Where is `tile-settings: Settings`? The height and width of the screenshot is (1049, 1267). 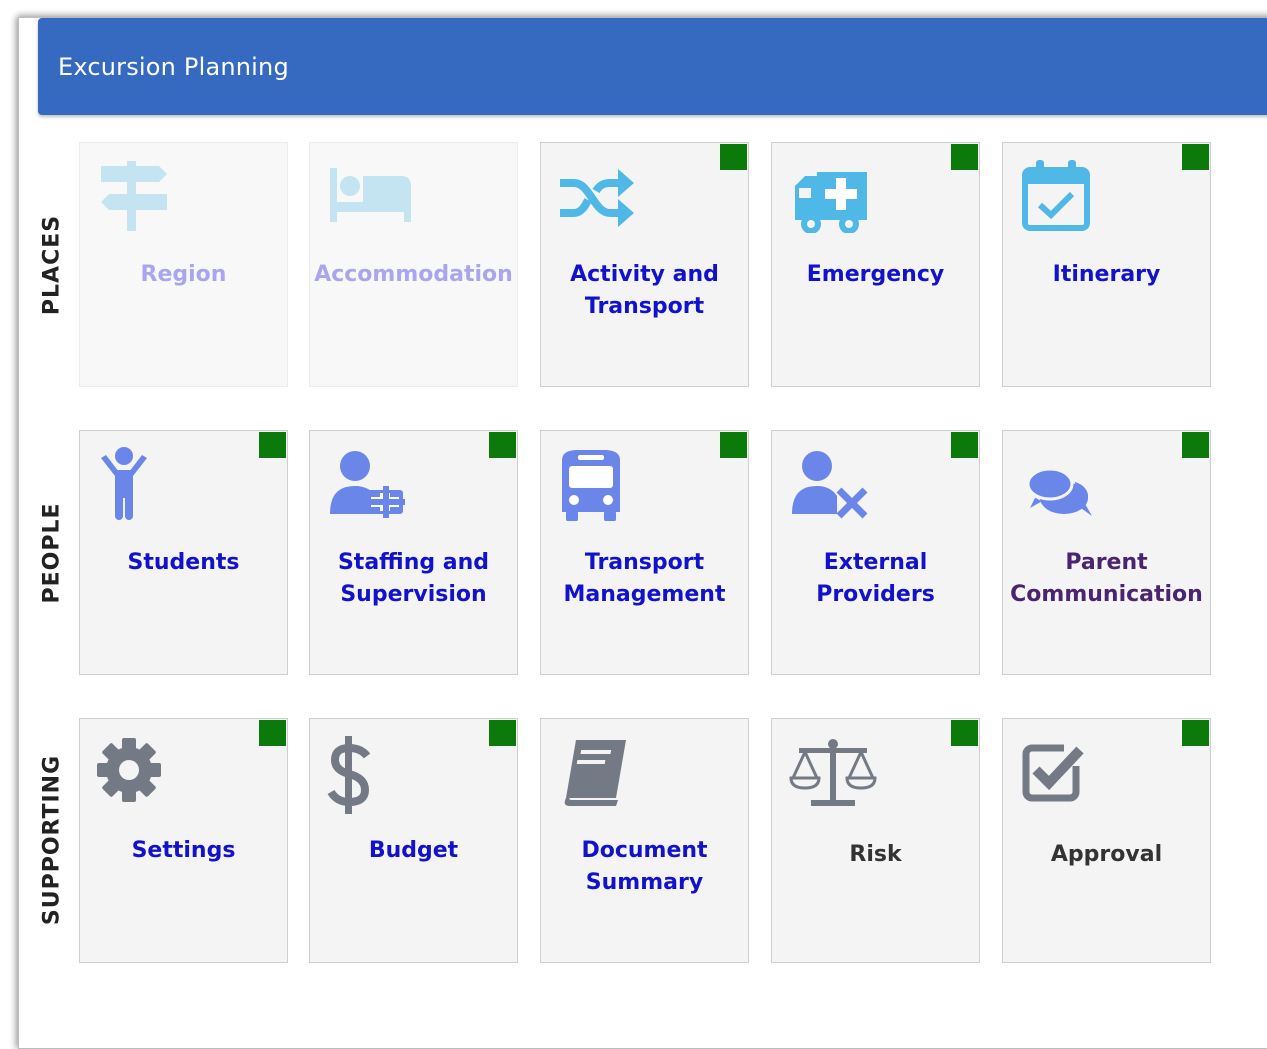
tile-settings: Settings is located at coordinates (183, 840).